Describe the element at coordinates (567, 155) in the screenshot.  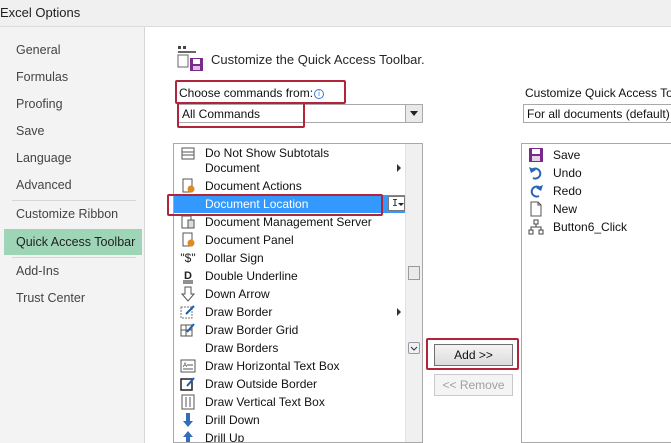
I see `list-item-label: Save` at that location.